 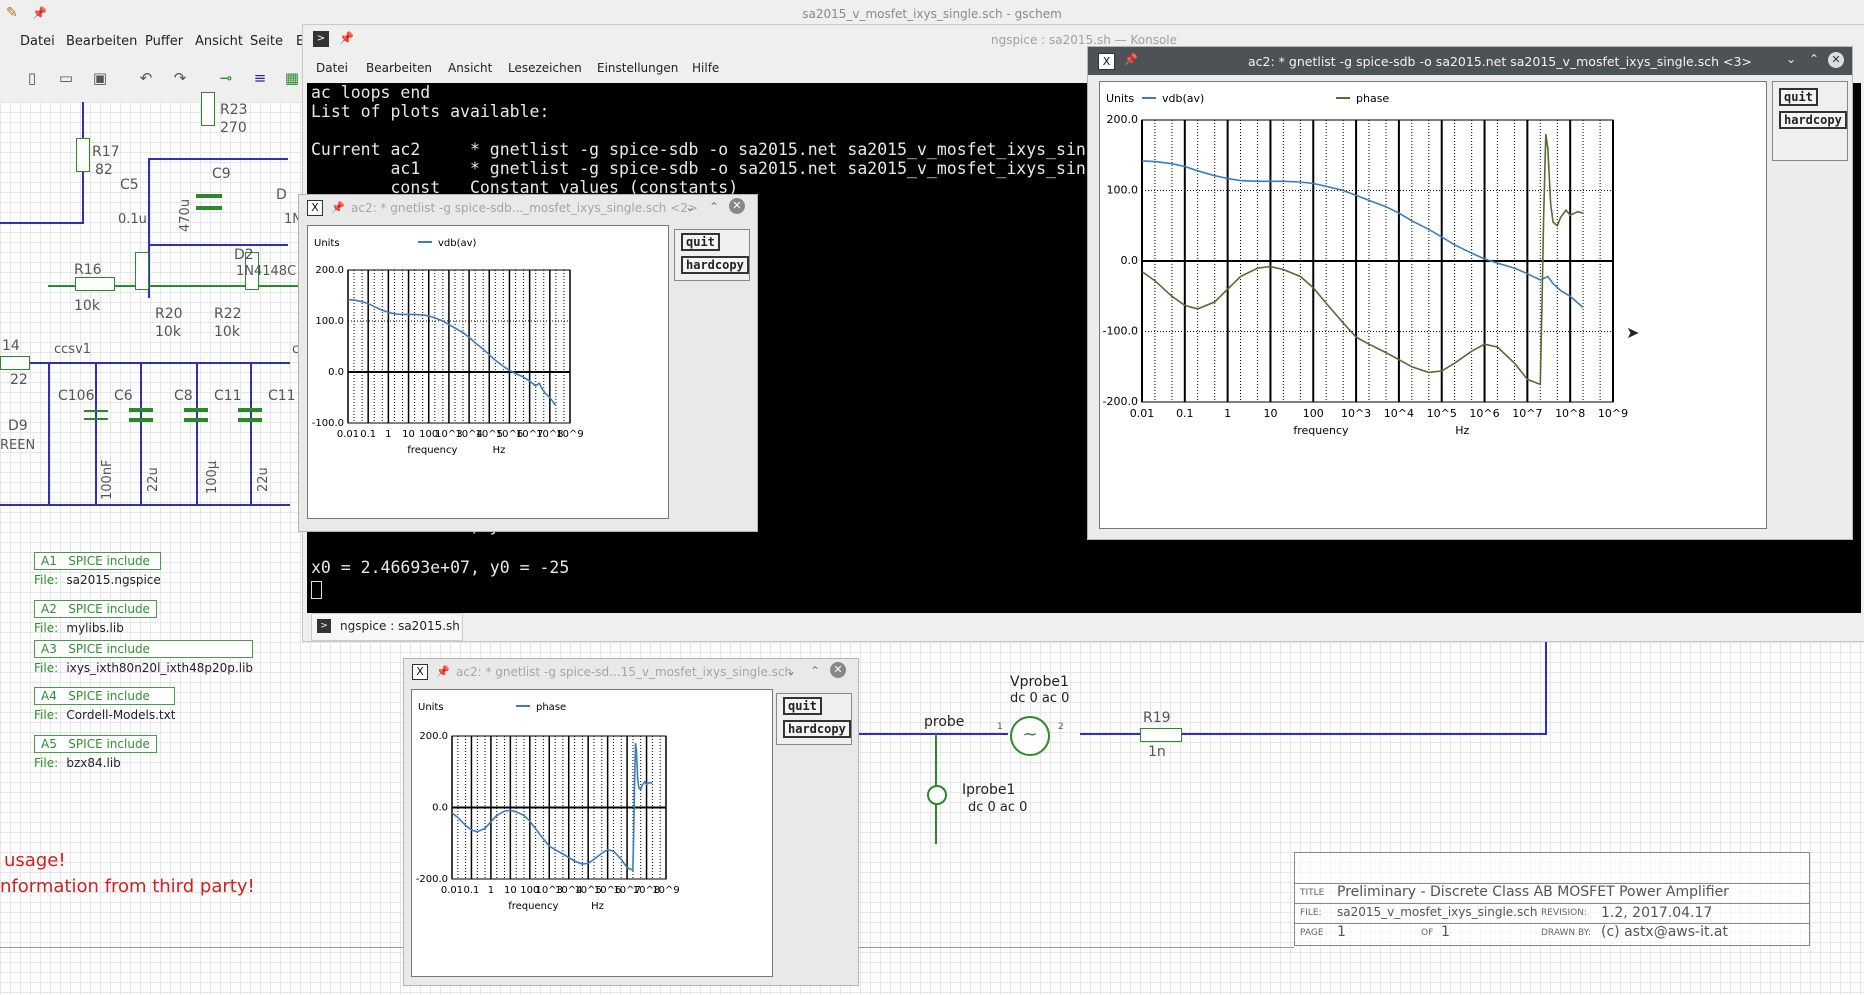 I want to click on include-file: Cordell-Models.txt, so click(x=121, y=715).